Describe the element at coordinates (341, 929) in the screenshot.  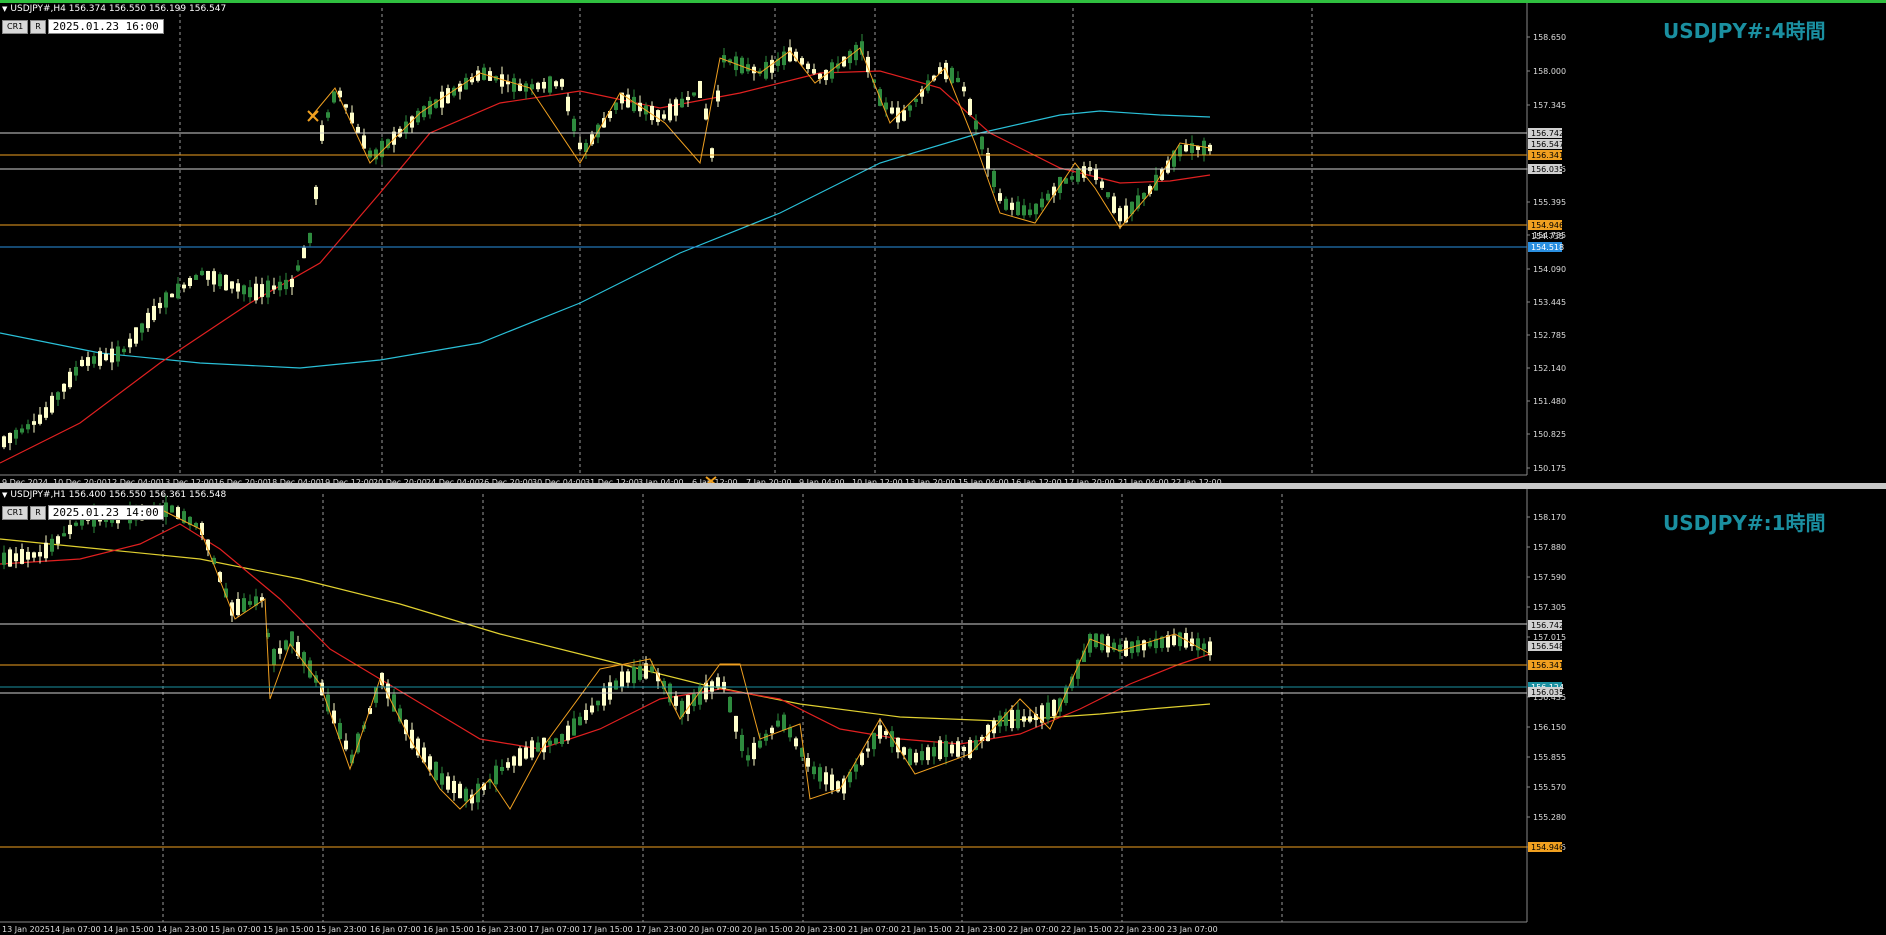
I see `time-tick-label: 15 Jan 23:00` at that location.